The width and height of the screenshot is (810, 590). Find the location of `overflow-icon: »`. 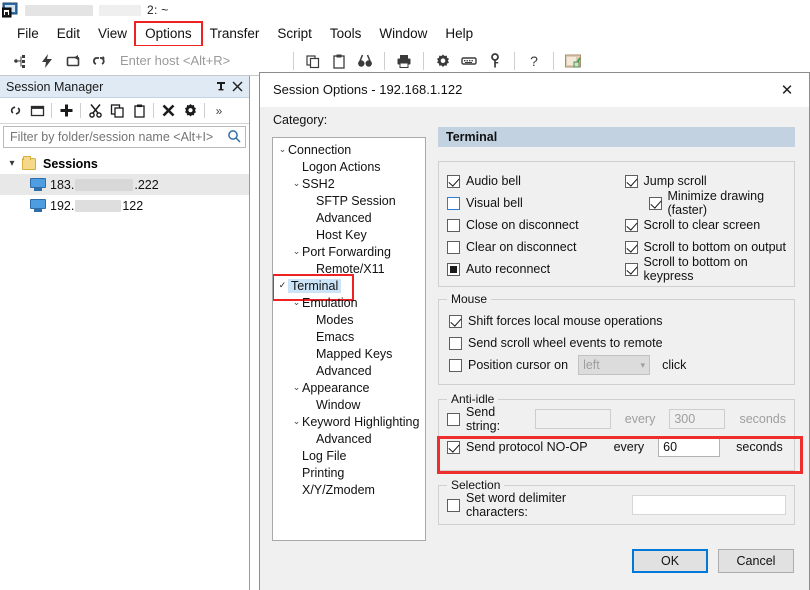

overflow-icon: » is located at coordinates (219, 111).